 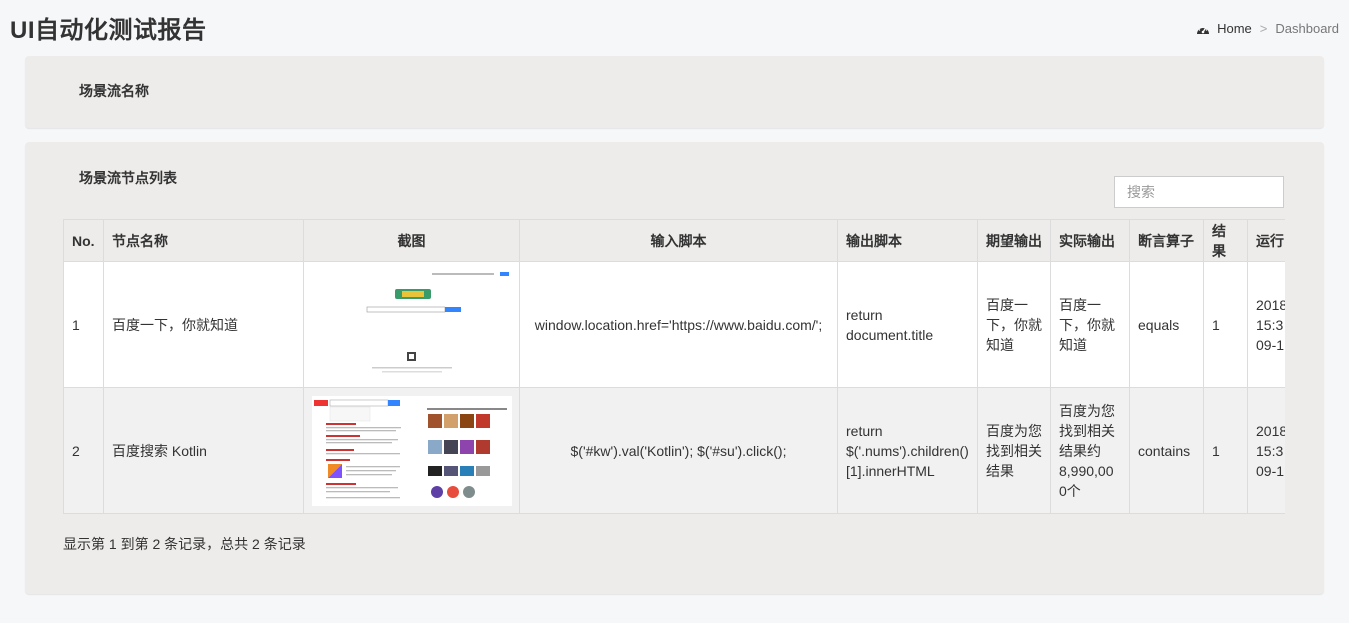 What do you see at coordinates (907, 324) in the screenshot?
I see `cell-output-script: return document.title` at bounding box center [907, 324].